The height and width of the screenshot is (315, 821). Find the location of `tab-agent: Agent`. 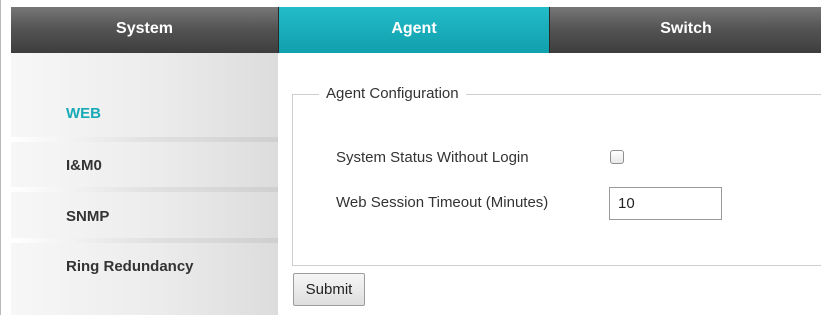

tab-agent: Agent is located at coordinates (414, 30).